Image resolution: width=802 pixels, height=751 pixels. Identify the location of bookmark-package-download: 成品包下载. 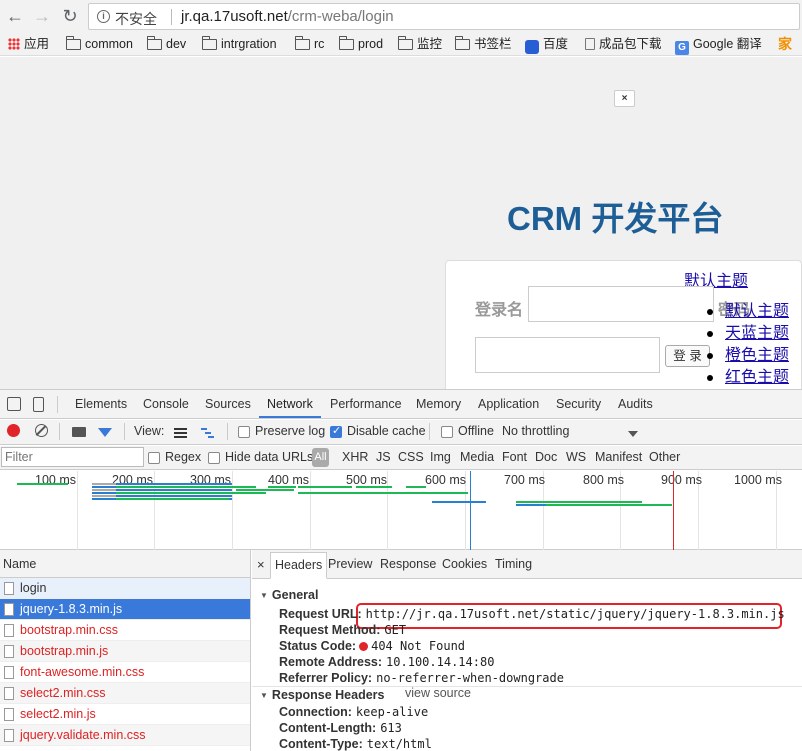
(623, 44).